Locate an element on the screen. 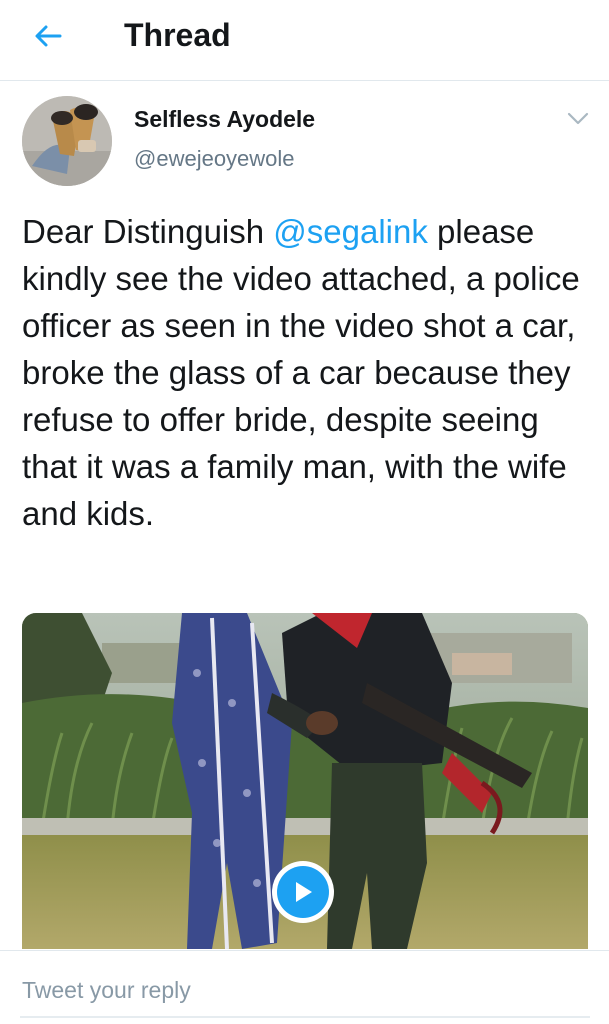  arrow-left-icon is located at coordinates (48, 36).